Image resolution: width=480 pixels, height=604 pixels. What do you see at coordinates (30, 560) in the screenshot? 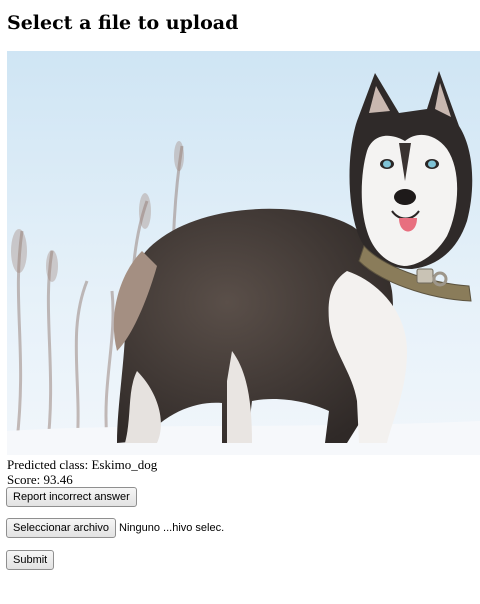
I see `submit-button: Submit` at bounding box center [30, 560].